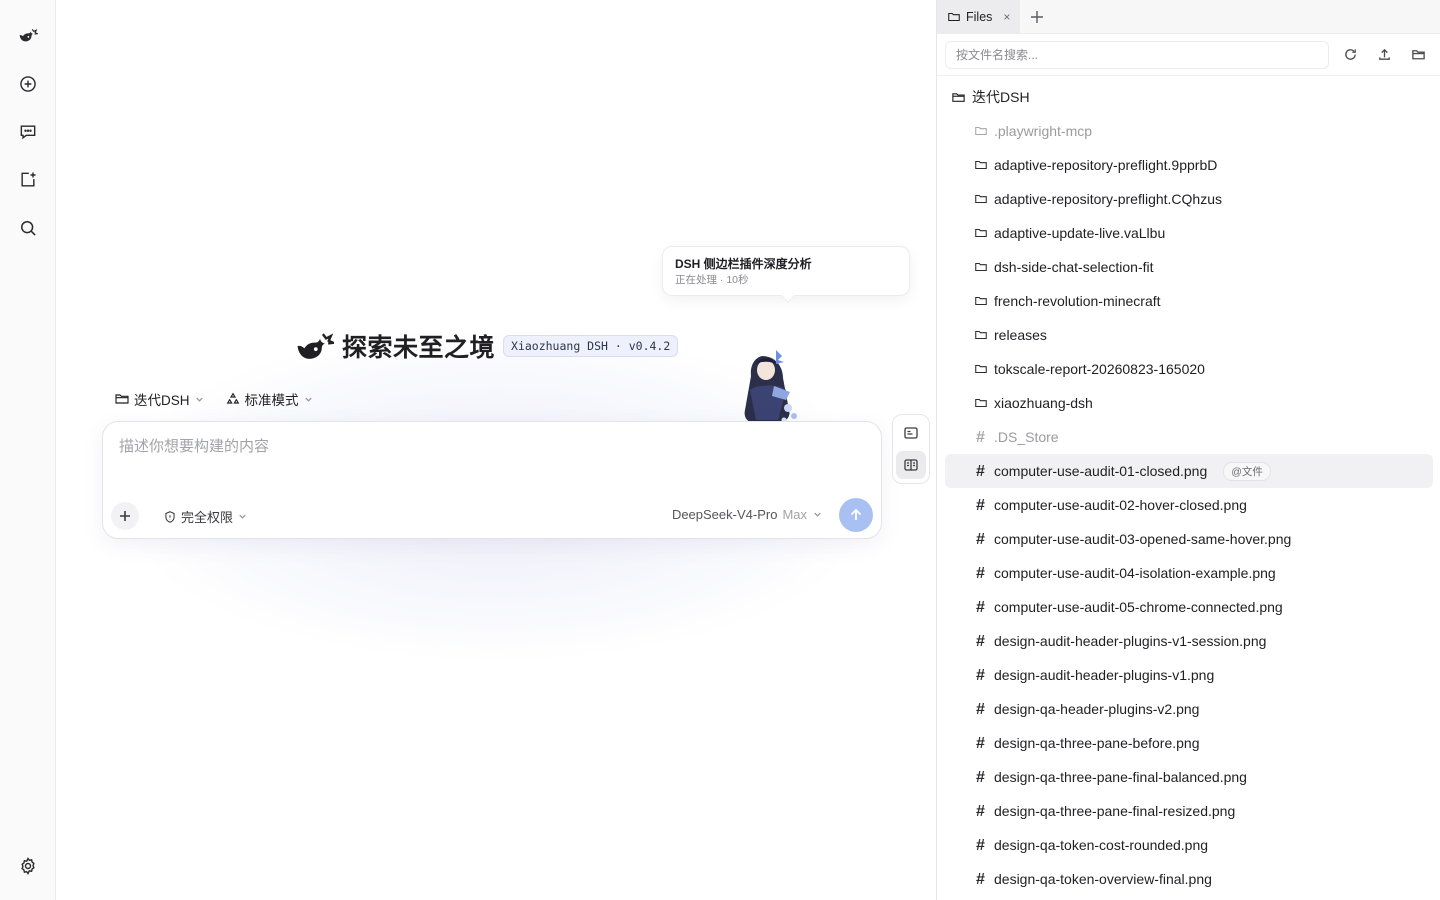 This screenshot has height=900, width=1440. Describe the element at coordinates (788, 296) in the screenshot. I see `toast-tail` at that location.